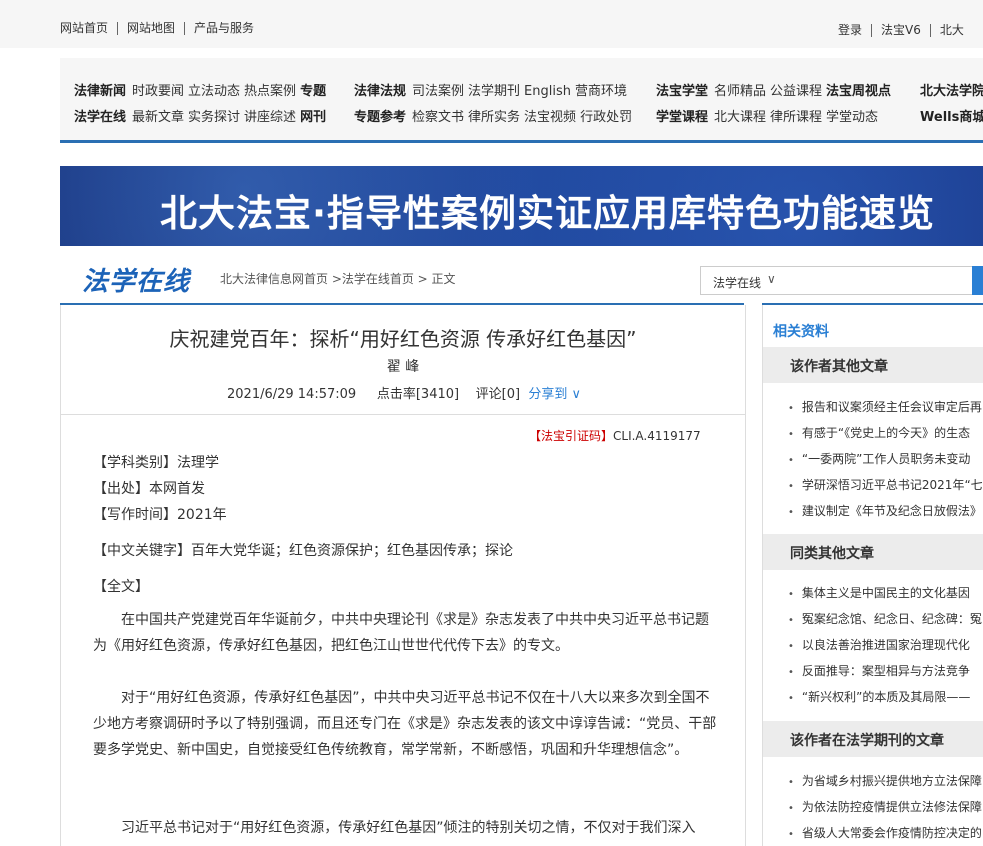 This screenshot has width=983, height=846. I want to click on nav-head-pku: 北大法学院, so click(951, 91).